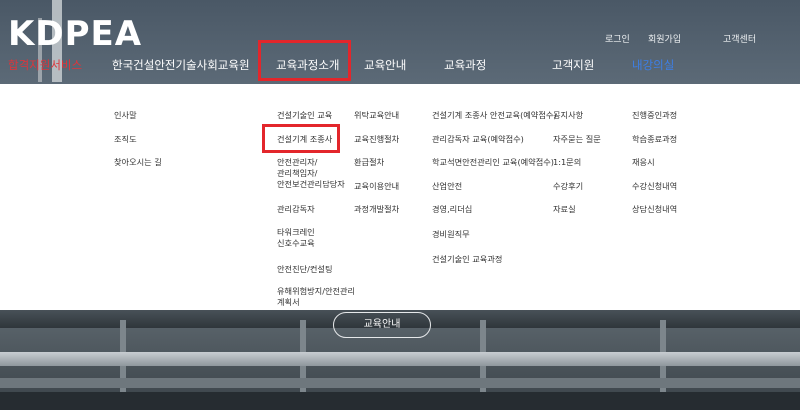 The image size is (800, 410). What do you see at coordinates (138, 162) in the screenshot?
I see `menu-item-directions: 찾아오시는 길` at bounding box center [138, 162].